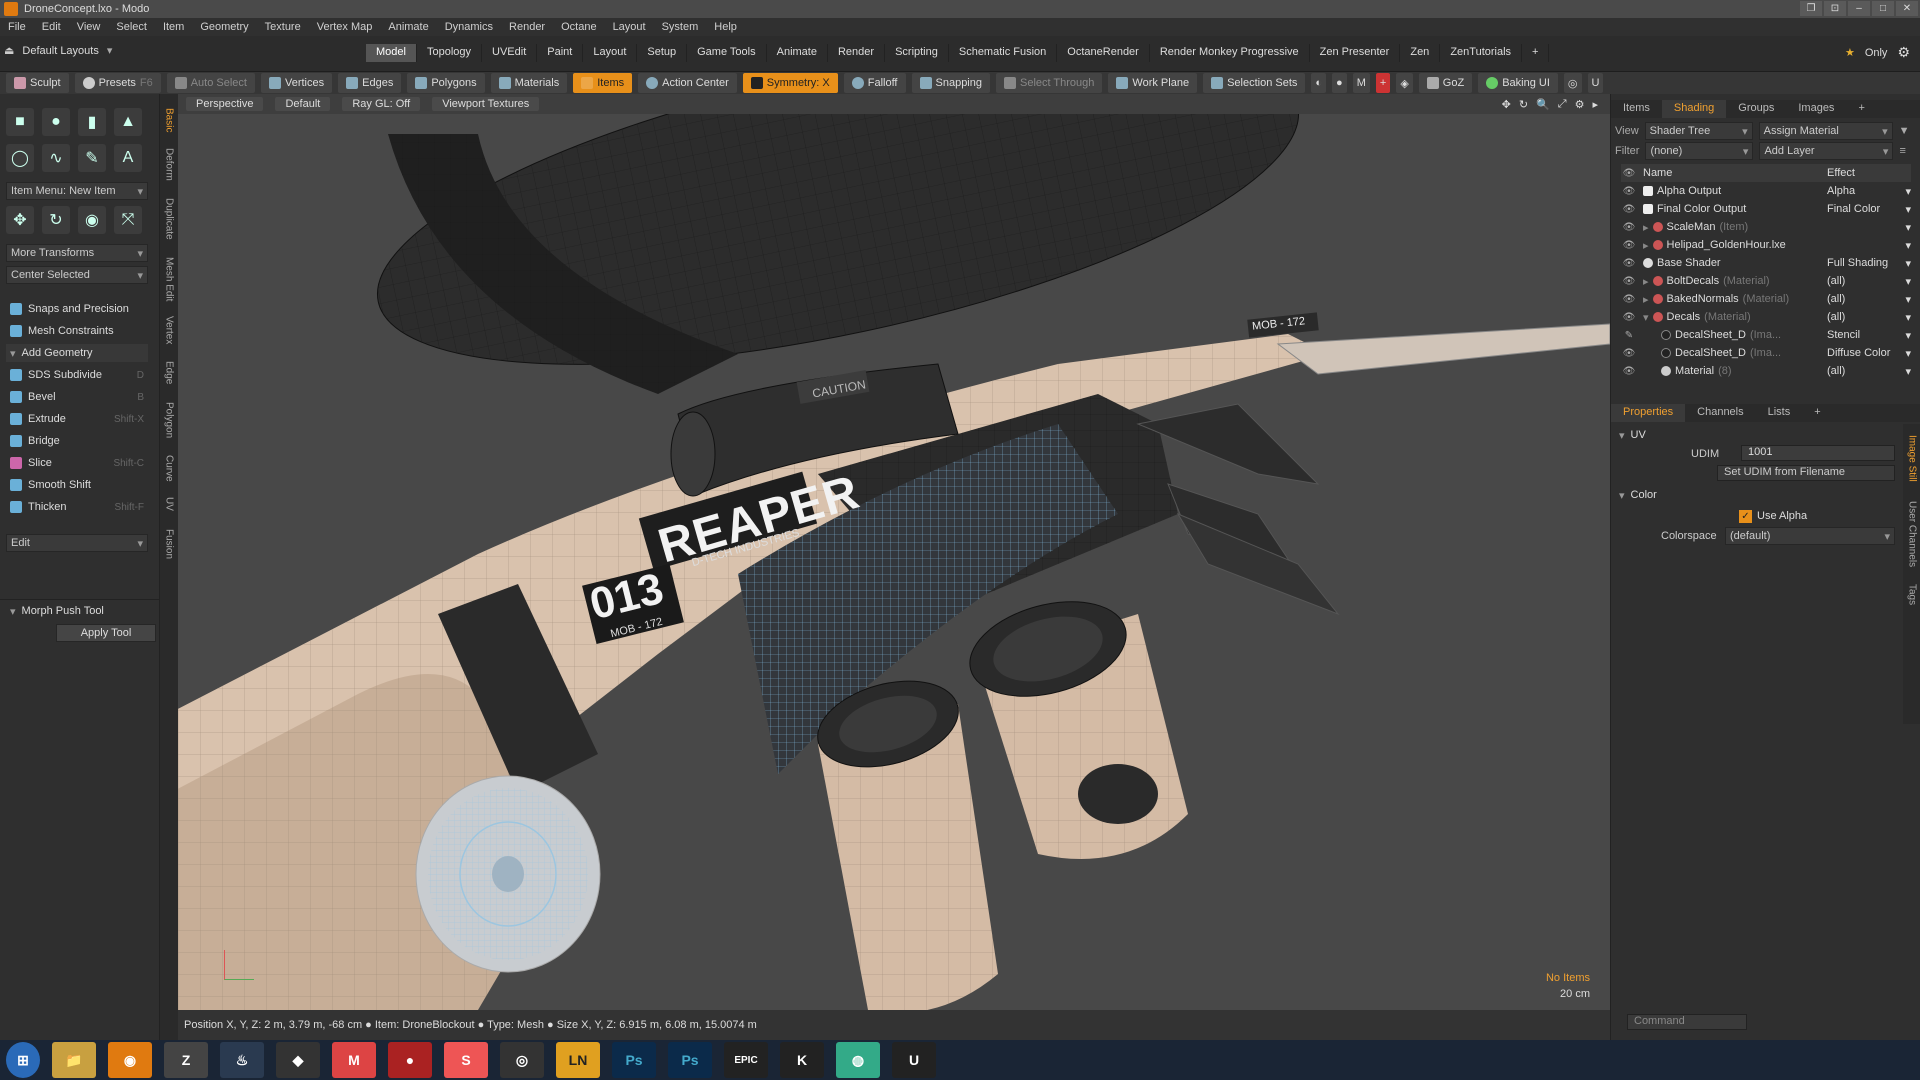  What do you see at coordinates (169, 120) in the screenshot?
I see `vtab-basic: Basic` at bounding box center [169, 120].